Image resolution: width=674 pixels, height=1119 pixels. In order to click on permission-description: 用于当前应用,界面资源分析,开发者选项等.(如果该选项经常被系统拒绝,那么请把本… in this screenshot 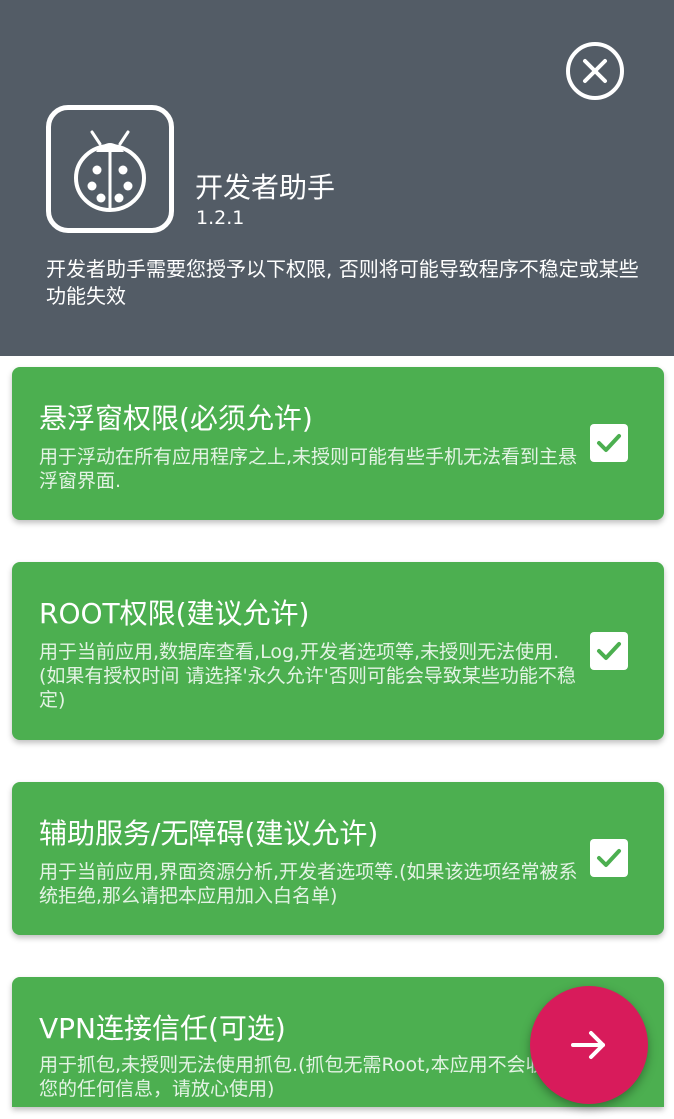, I will do `click(308, 884)`.